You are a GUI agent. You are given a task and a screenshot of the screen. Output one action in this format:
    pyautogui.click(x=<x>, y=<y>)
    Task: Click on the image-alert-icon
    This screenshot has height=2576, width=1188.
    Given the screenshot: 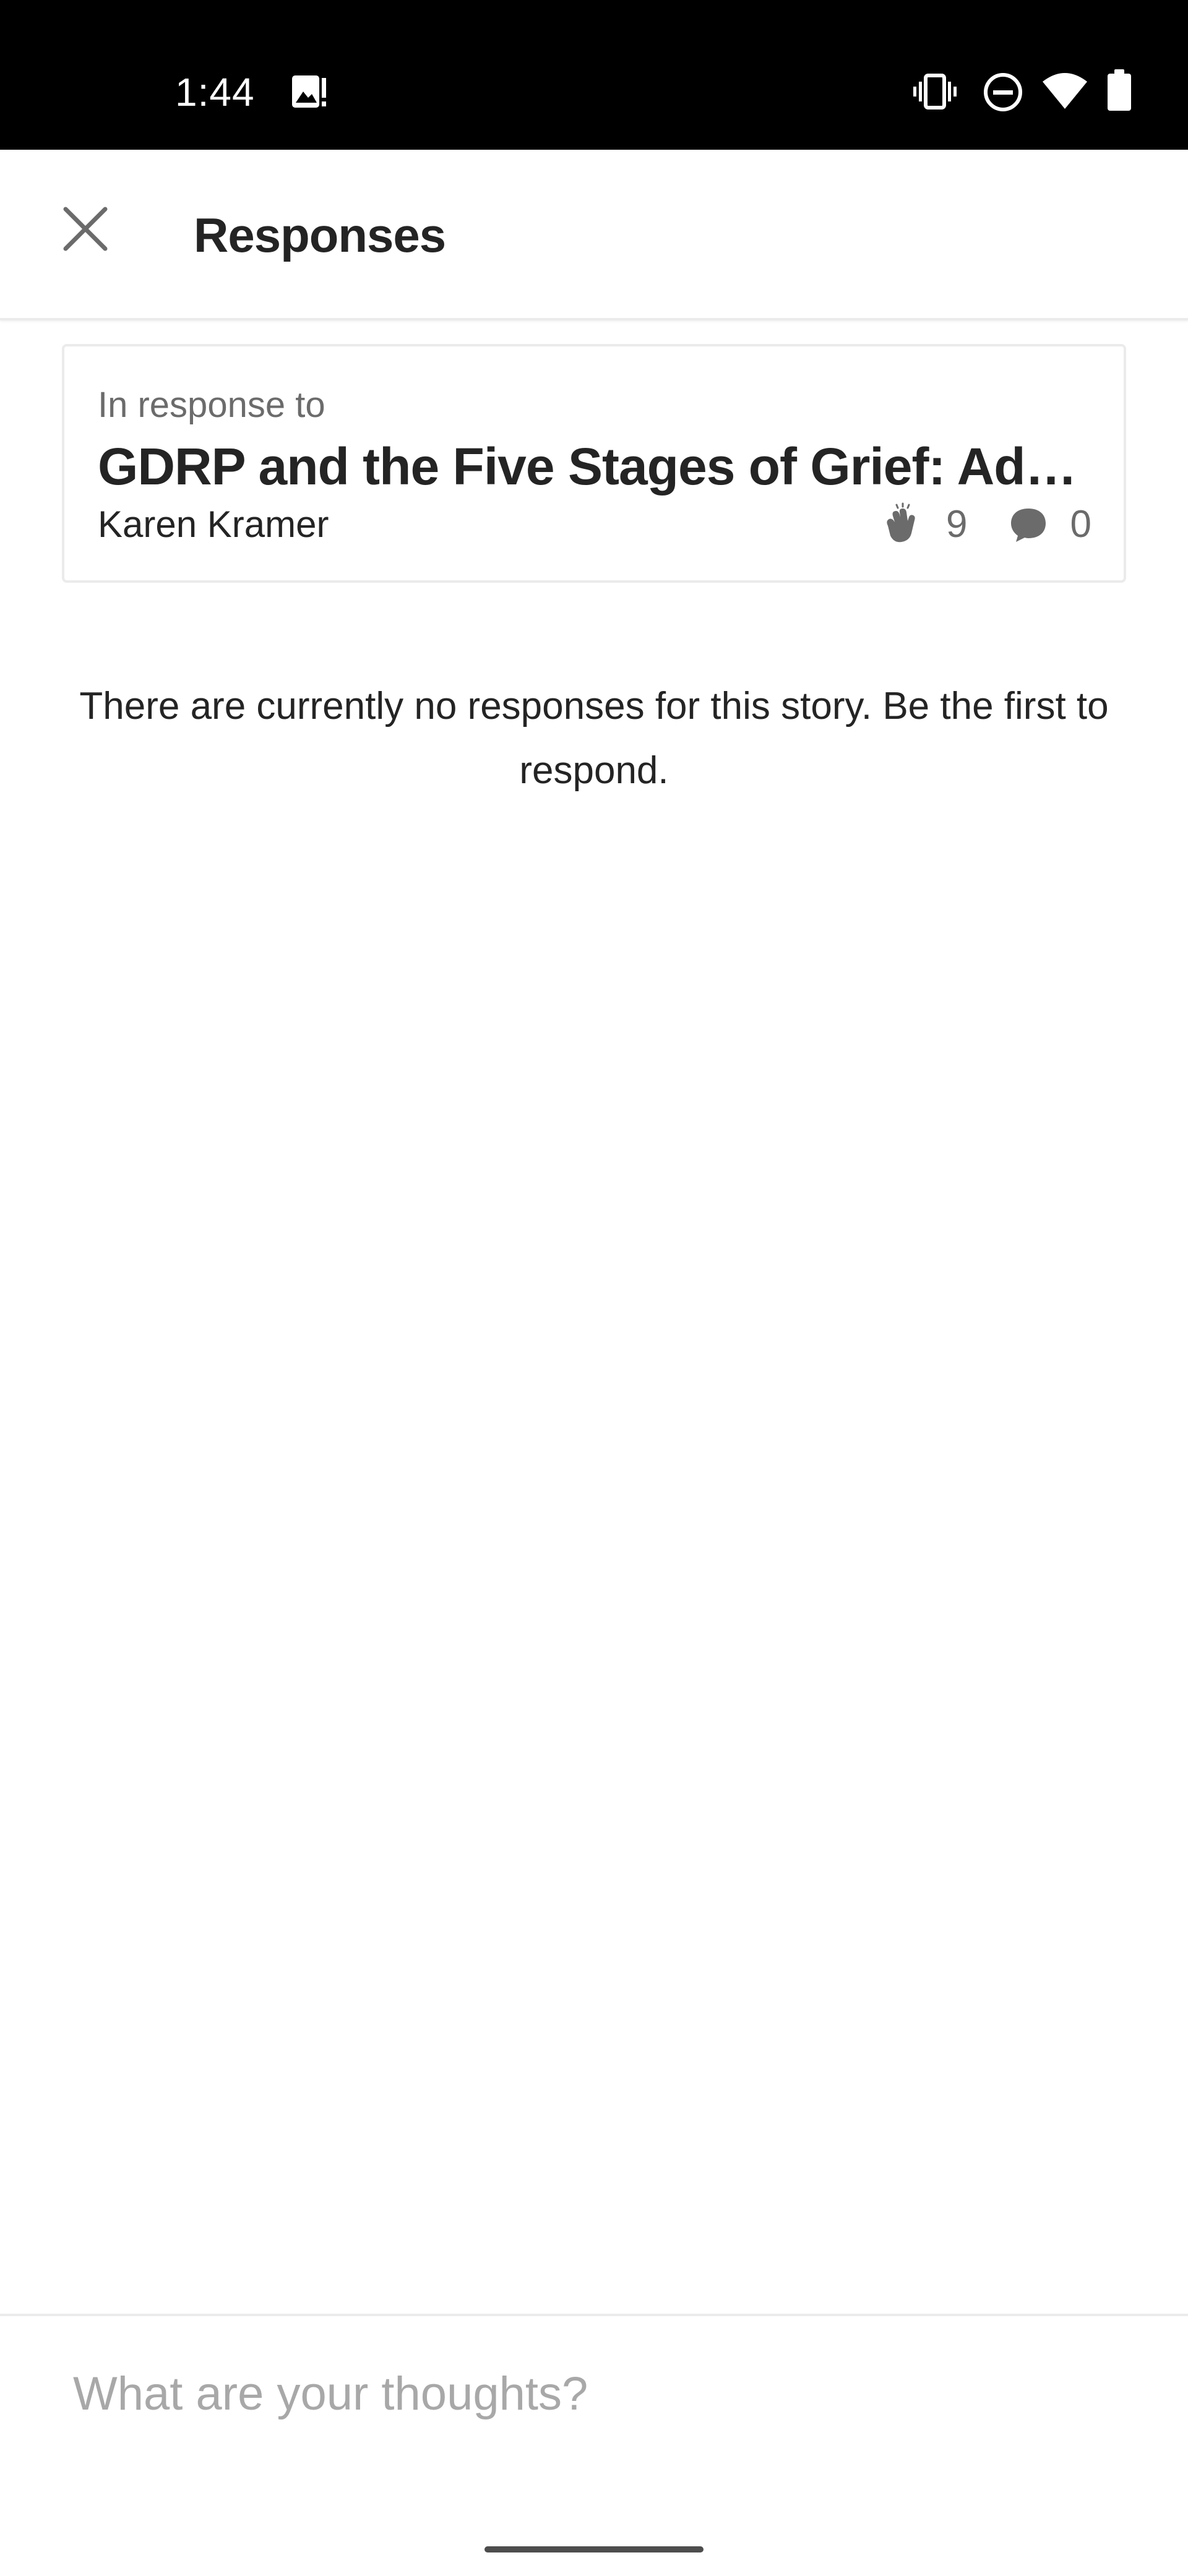 What is the action you would take?
    pyautogui.click(x=310, y=91)
    